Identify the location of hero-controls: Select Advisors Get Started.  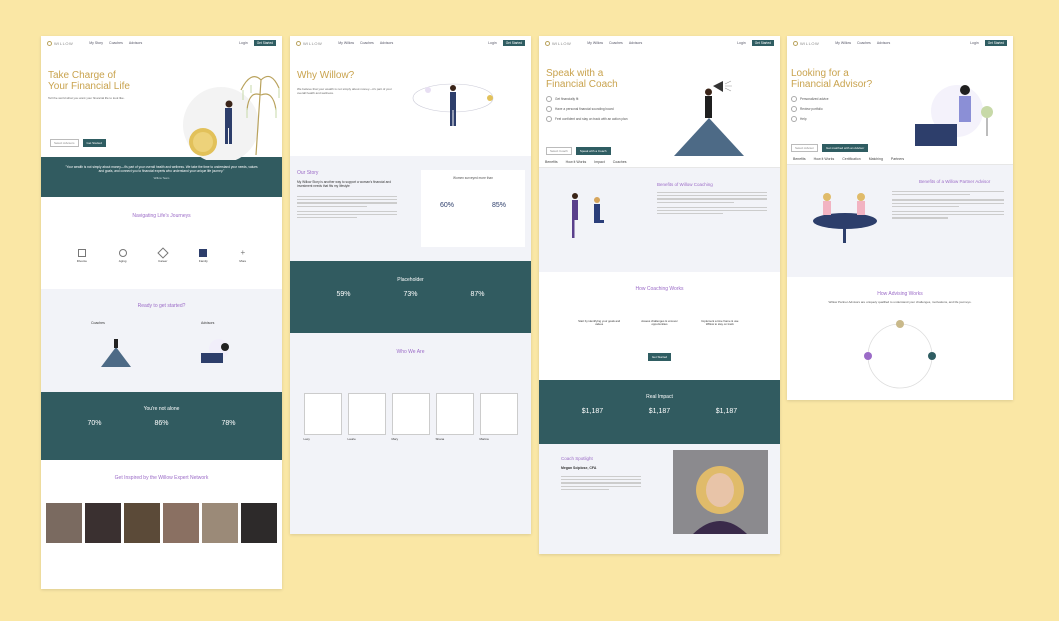
(78, 143).